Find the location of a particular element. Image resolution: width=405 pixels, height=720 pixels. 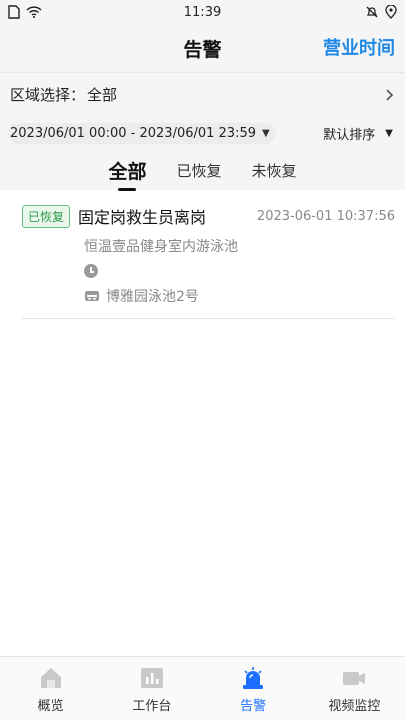

mute-bell-icon is located at coordinates (372, 12).